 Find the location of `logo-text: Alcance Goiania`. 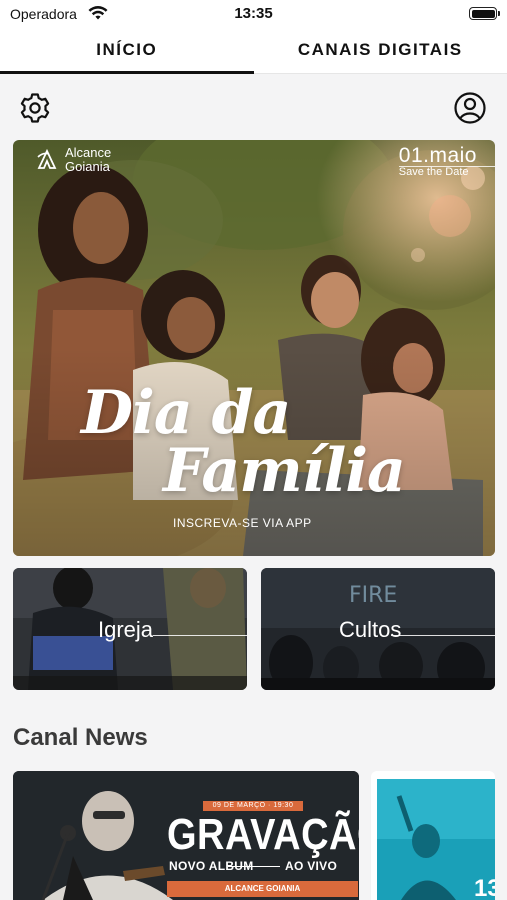

logo-text: Alcance Goiania is located at coordinates (88, 160).